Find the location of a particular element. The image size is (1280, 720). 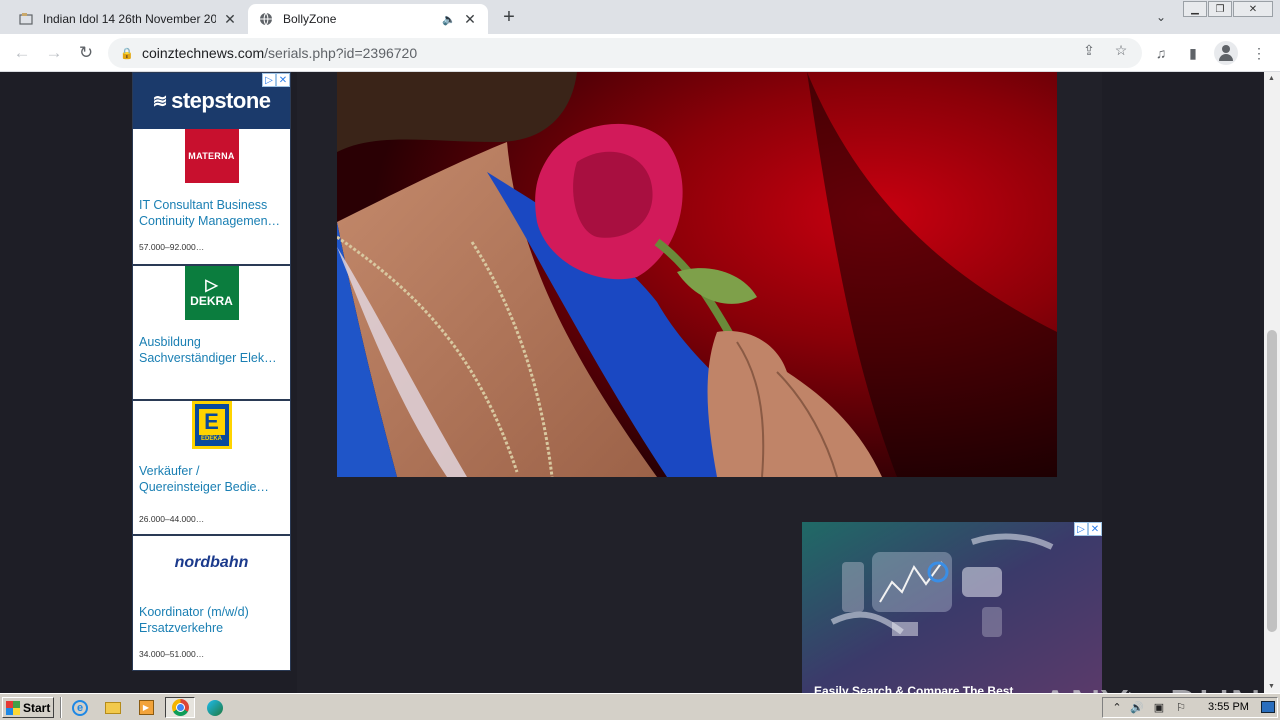

internet-explorer-icon: e is located at coordinates (80, 707).